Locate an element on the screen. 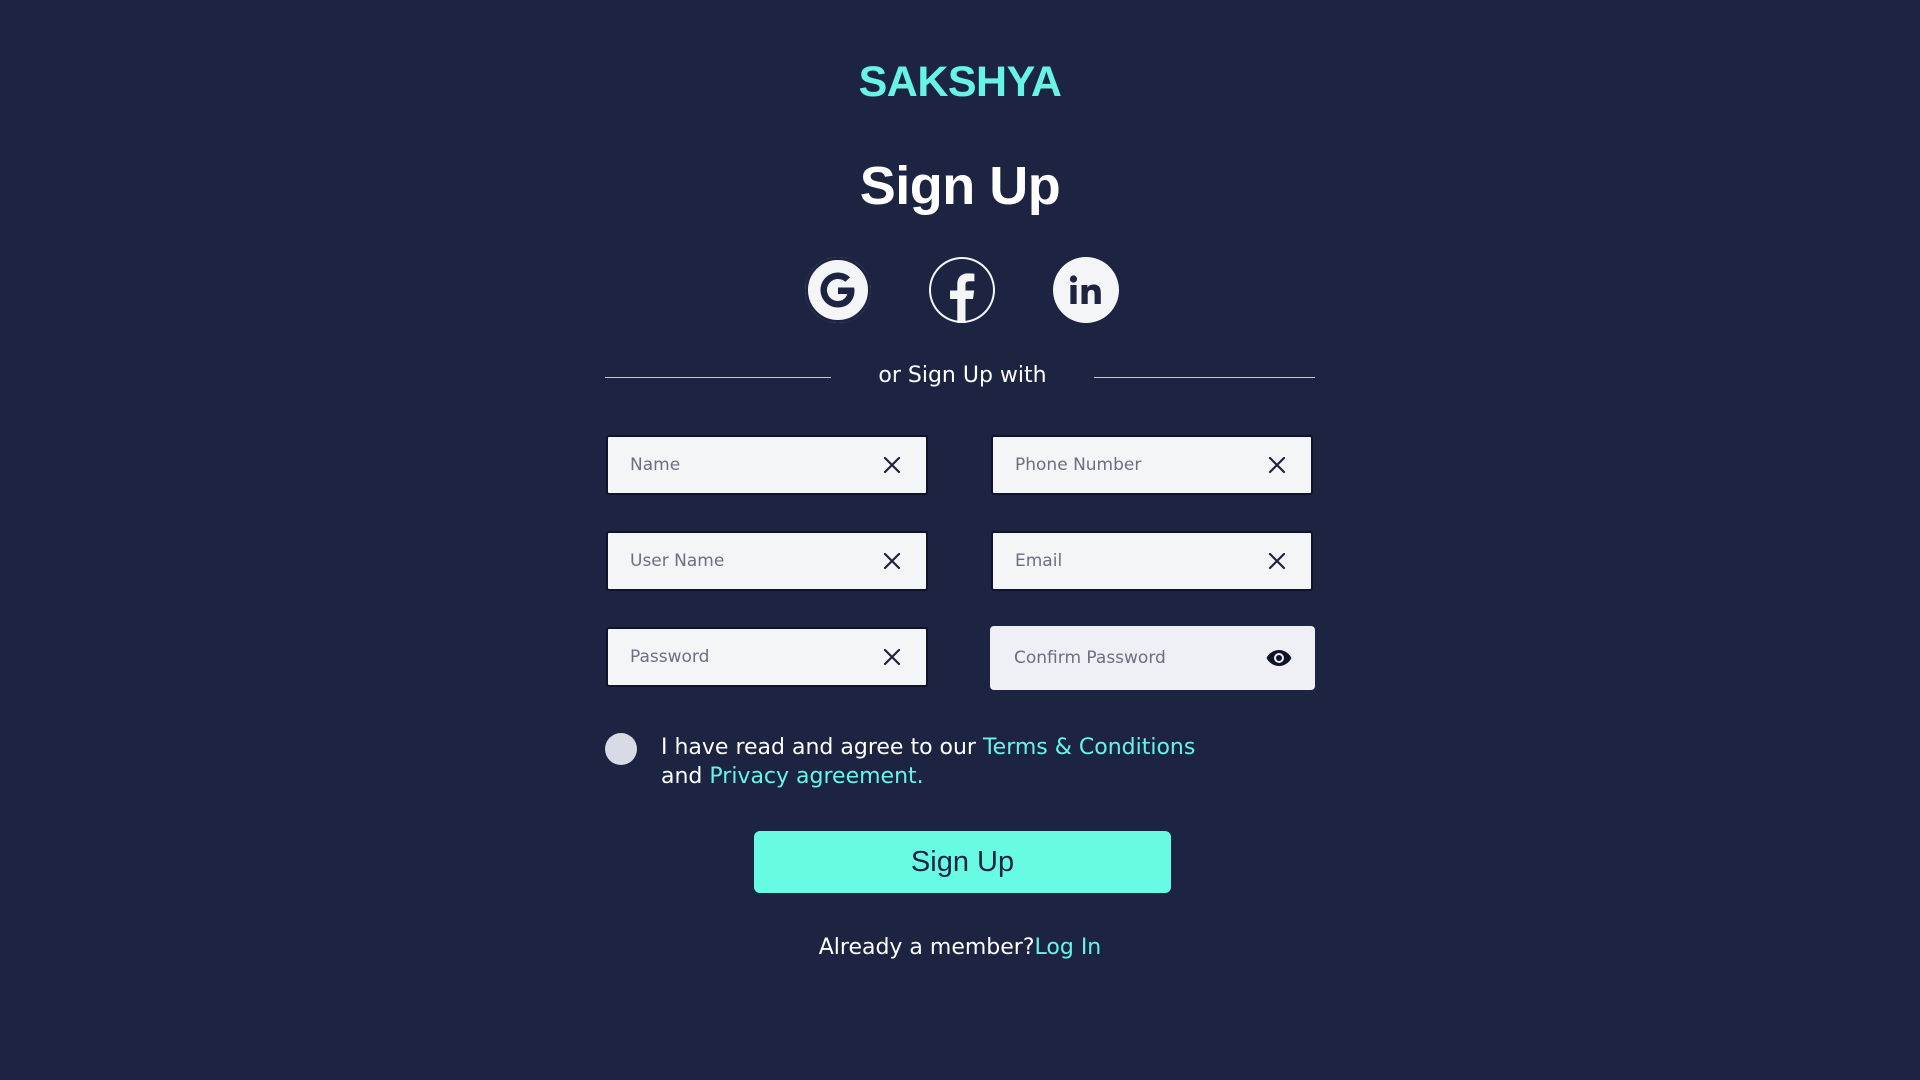 The image size is (1920, 1080). facebook-icon is located at coordinates (962, 291).